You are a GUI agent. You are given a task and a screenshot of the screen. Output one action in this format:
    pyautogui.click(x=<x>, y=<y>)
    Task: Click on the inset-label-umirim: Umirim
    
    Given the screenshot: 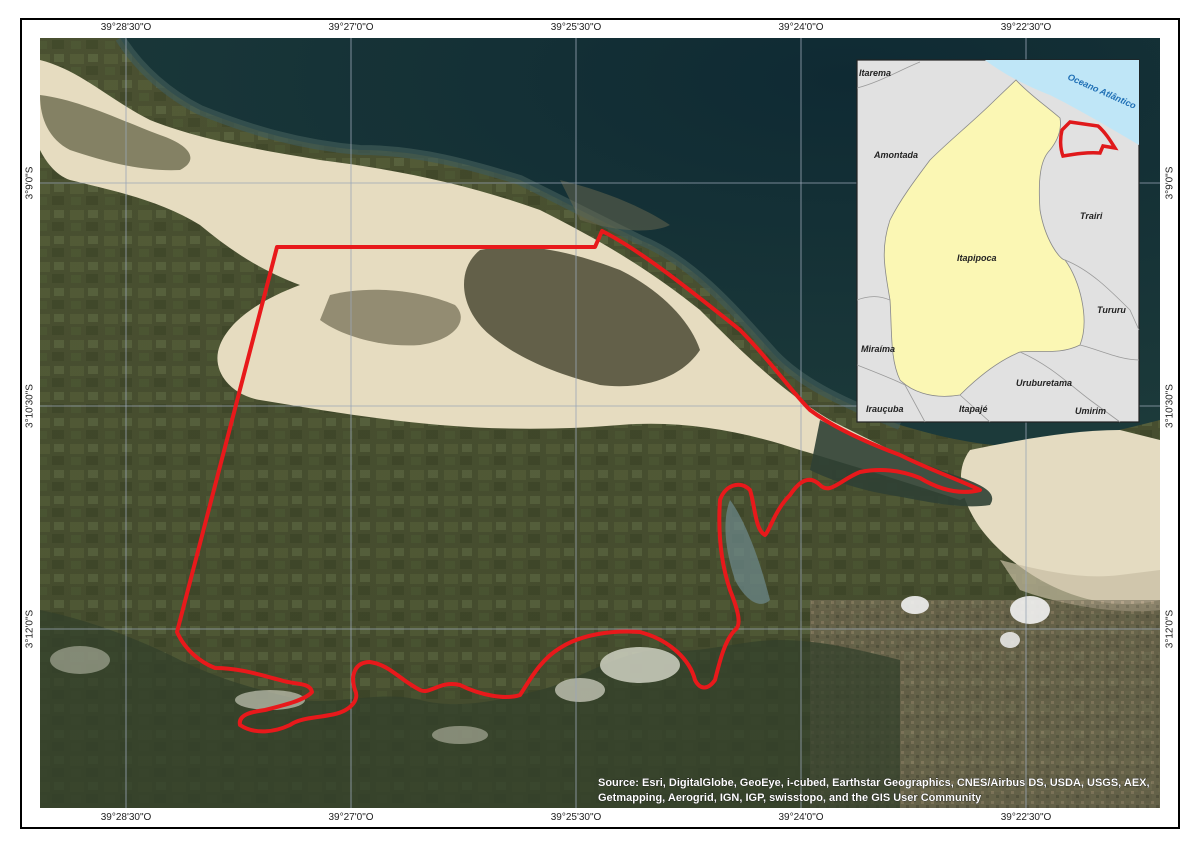 What is the action you would take?
    pyautogui.click(x=1090, y=411)
    